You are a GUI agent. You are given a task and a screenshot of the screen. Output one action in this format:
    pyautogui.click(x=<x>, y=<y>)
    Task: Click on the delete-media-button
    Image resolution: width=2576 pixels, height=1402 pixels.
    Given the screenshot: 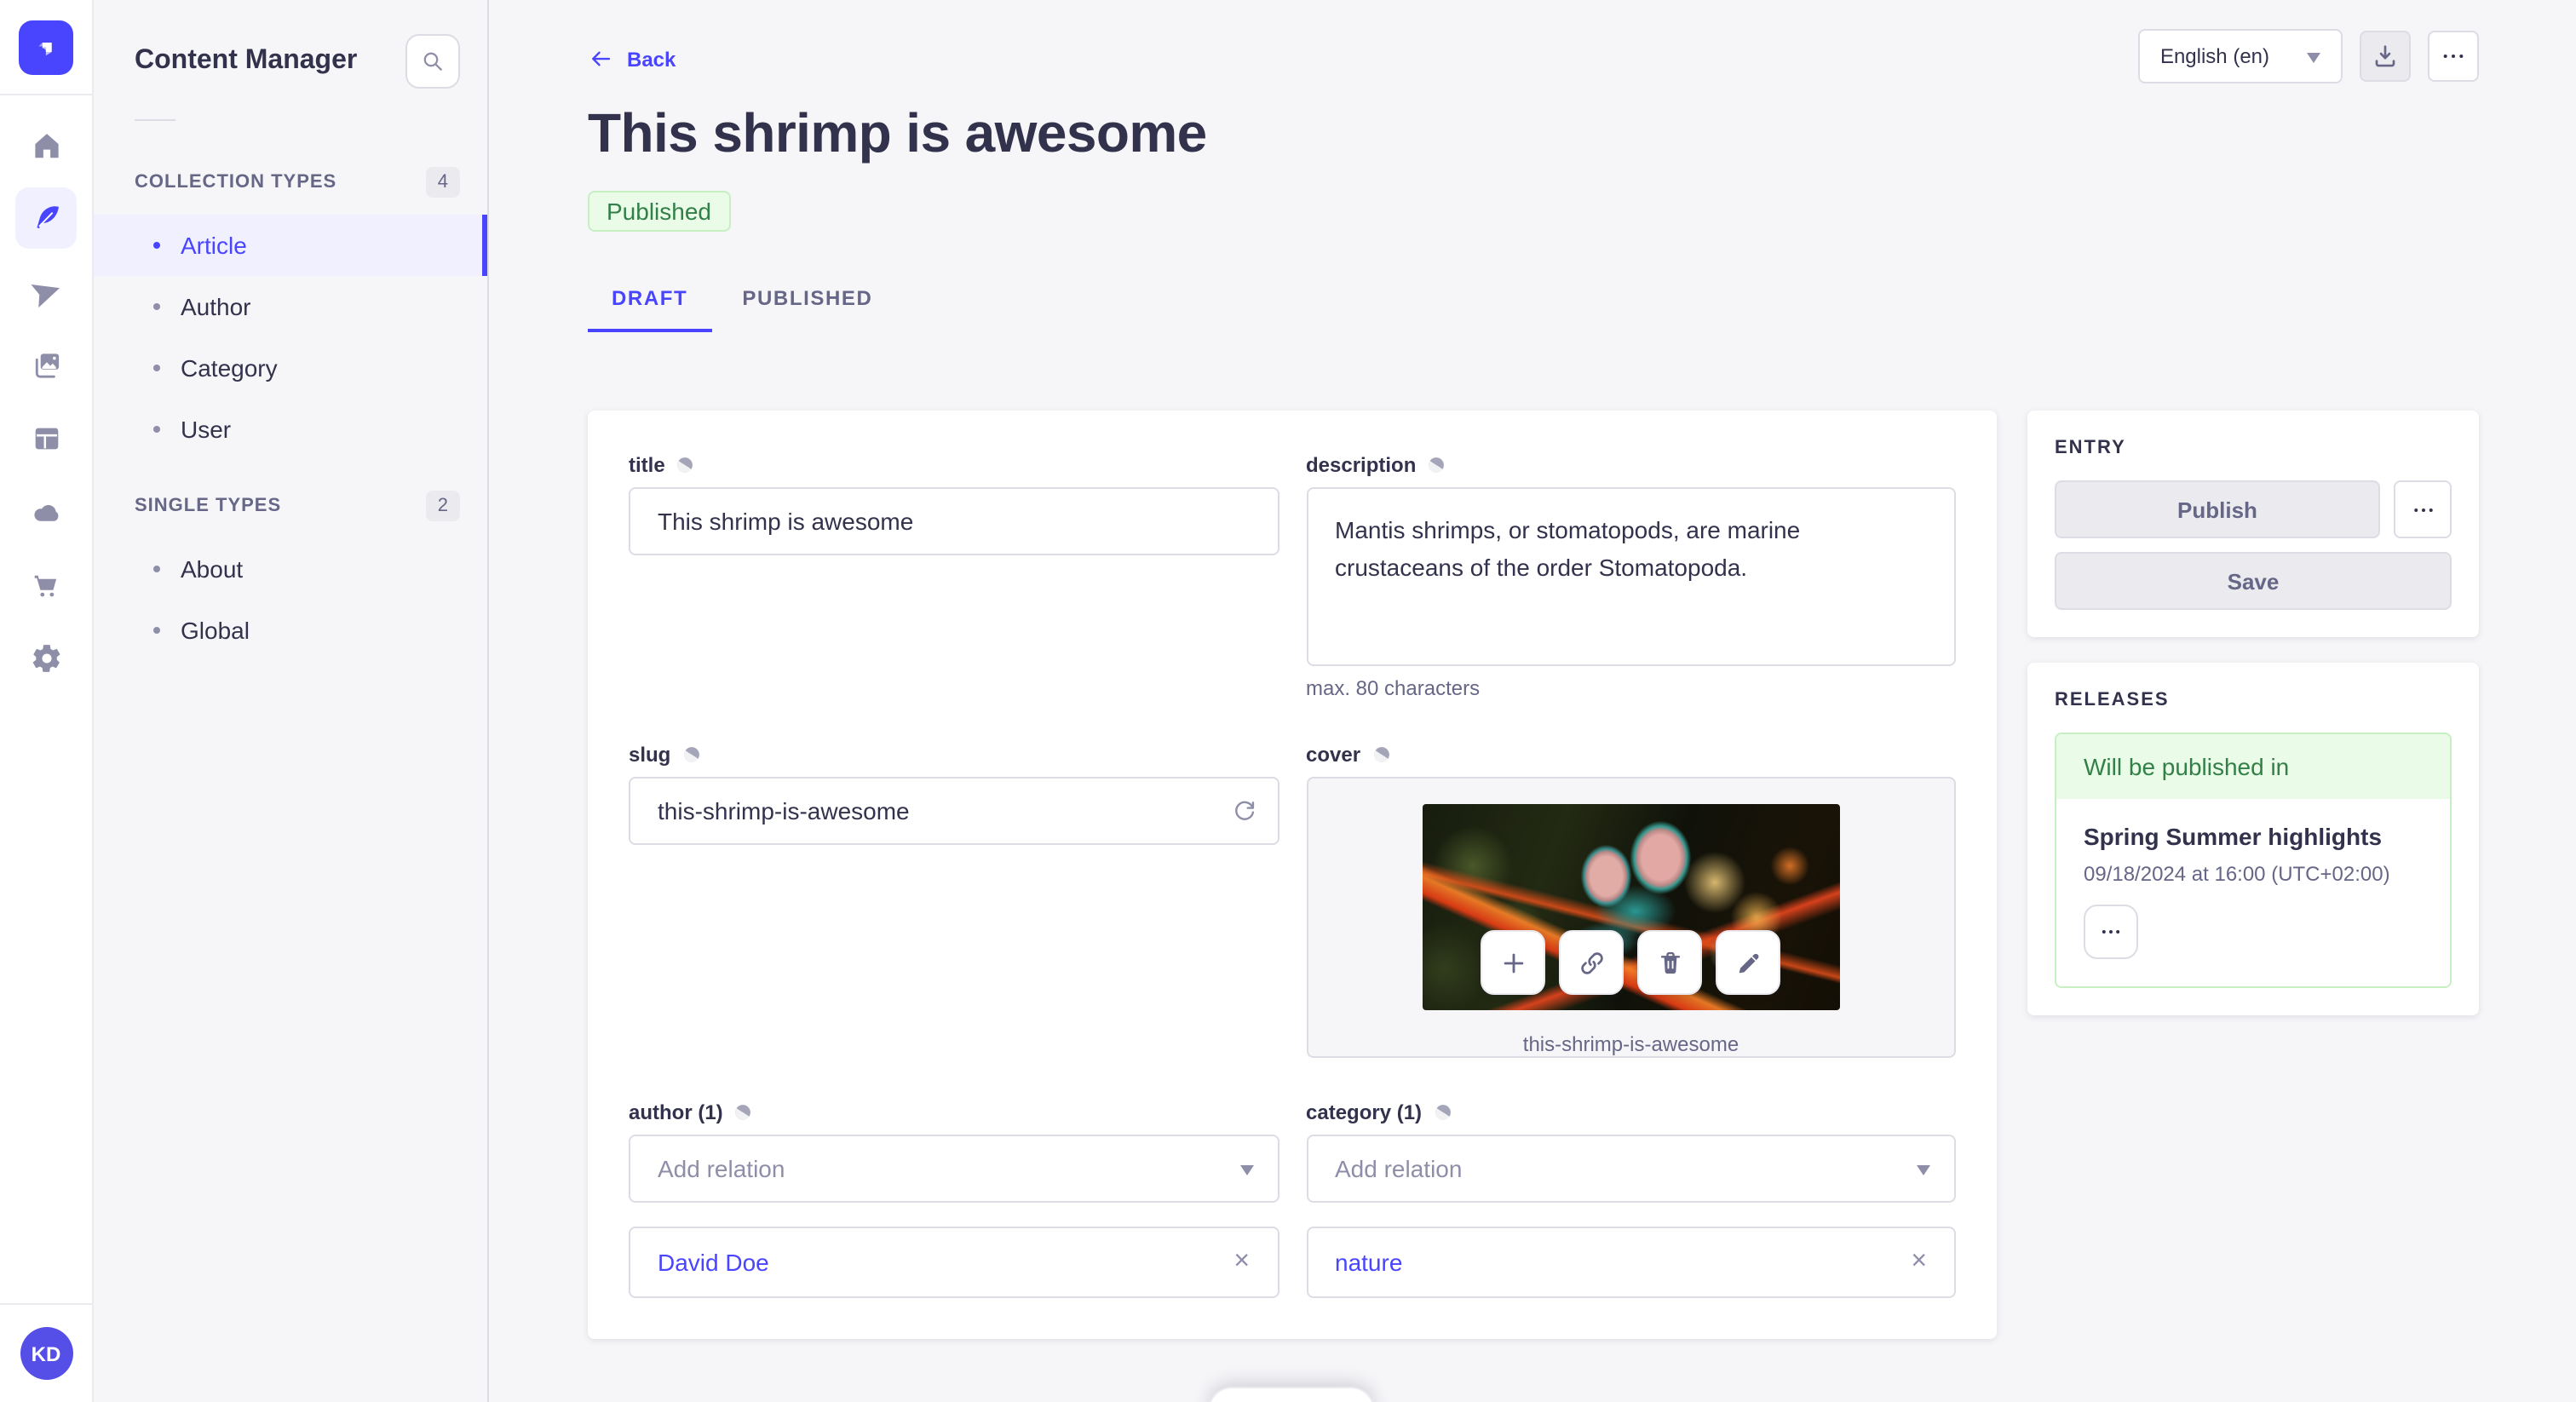 What is the action you would take?
    pyautogui.click(x=1670, y=962)
    